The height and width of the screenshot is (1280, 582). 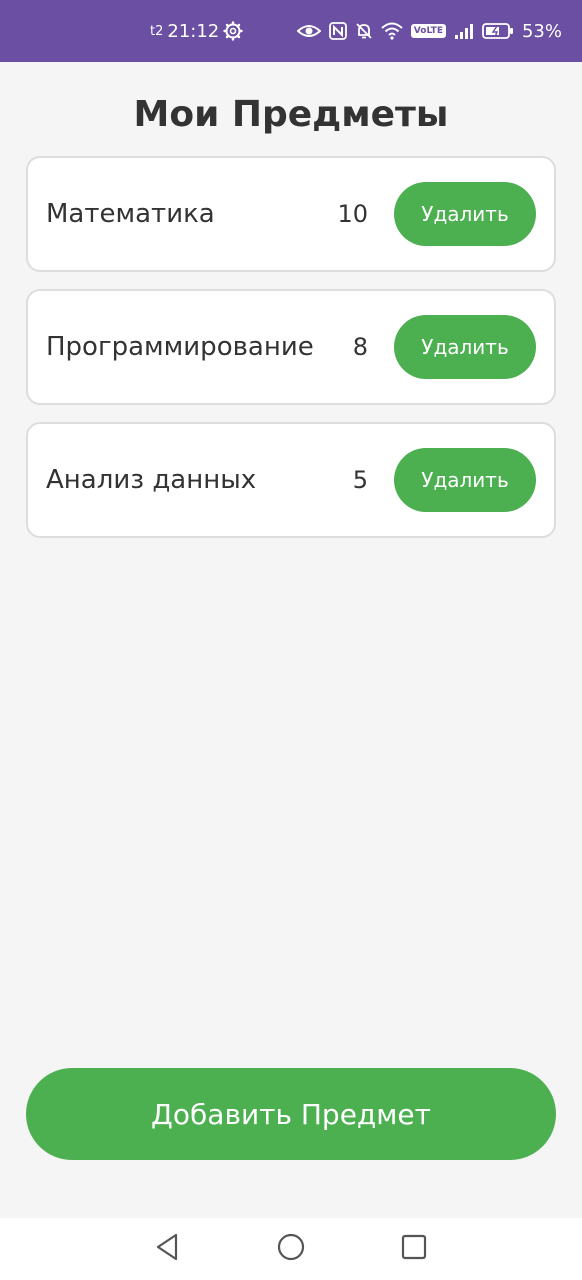 I want to click on volte-icon: VoLTE, so click(x=428, y=31).